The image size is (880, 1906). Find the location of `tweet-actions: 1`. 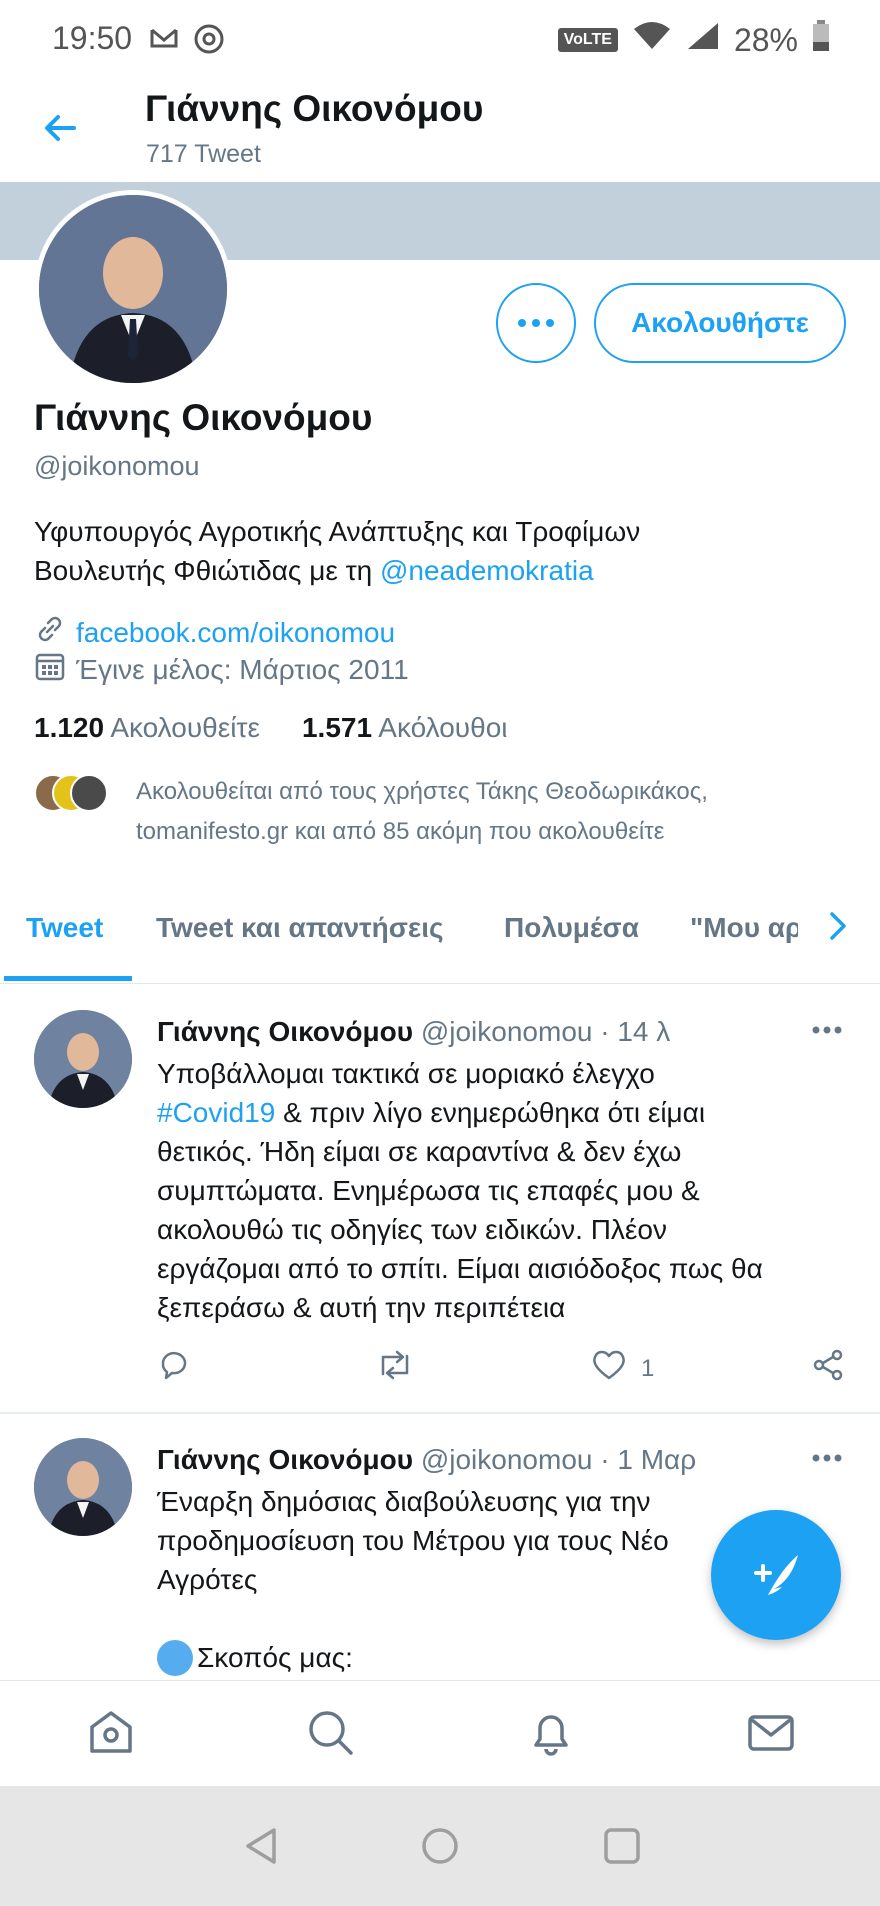

tweet-actions: 1 is located at coordinates (502, 1370).